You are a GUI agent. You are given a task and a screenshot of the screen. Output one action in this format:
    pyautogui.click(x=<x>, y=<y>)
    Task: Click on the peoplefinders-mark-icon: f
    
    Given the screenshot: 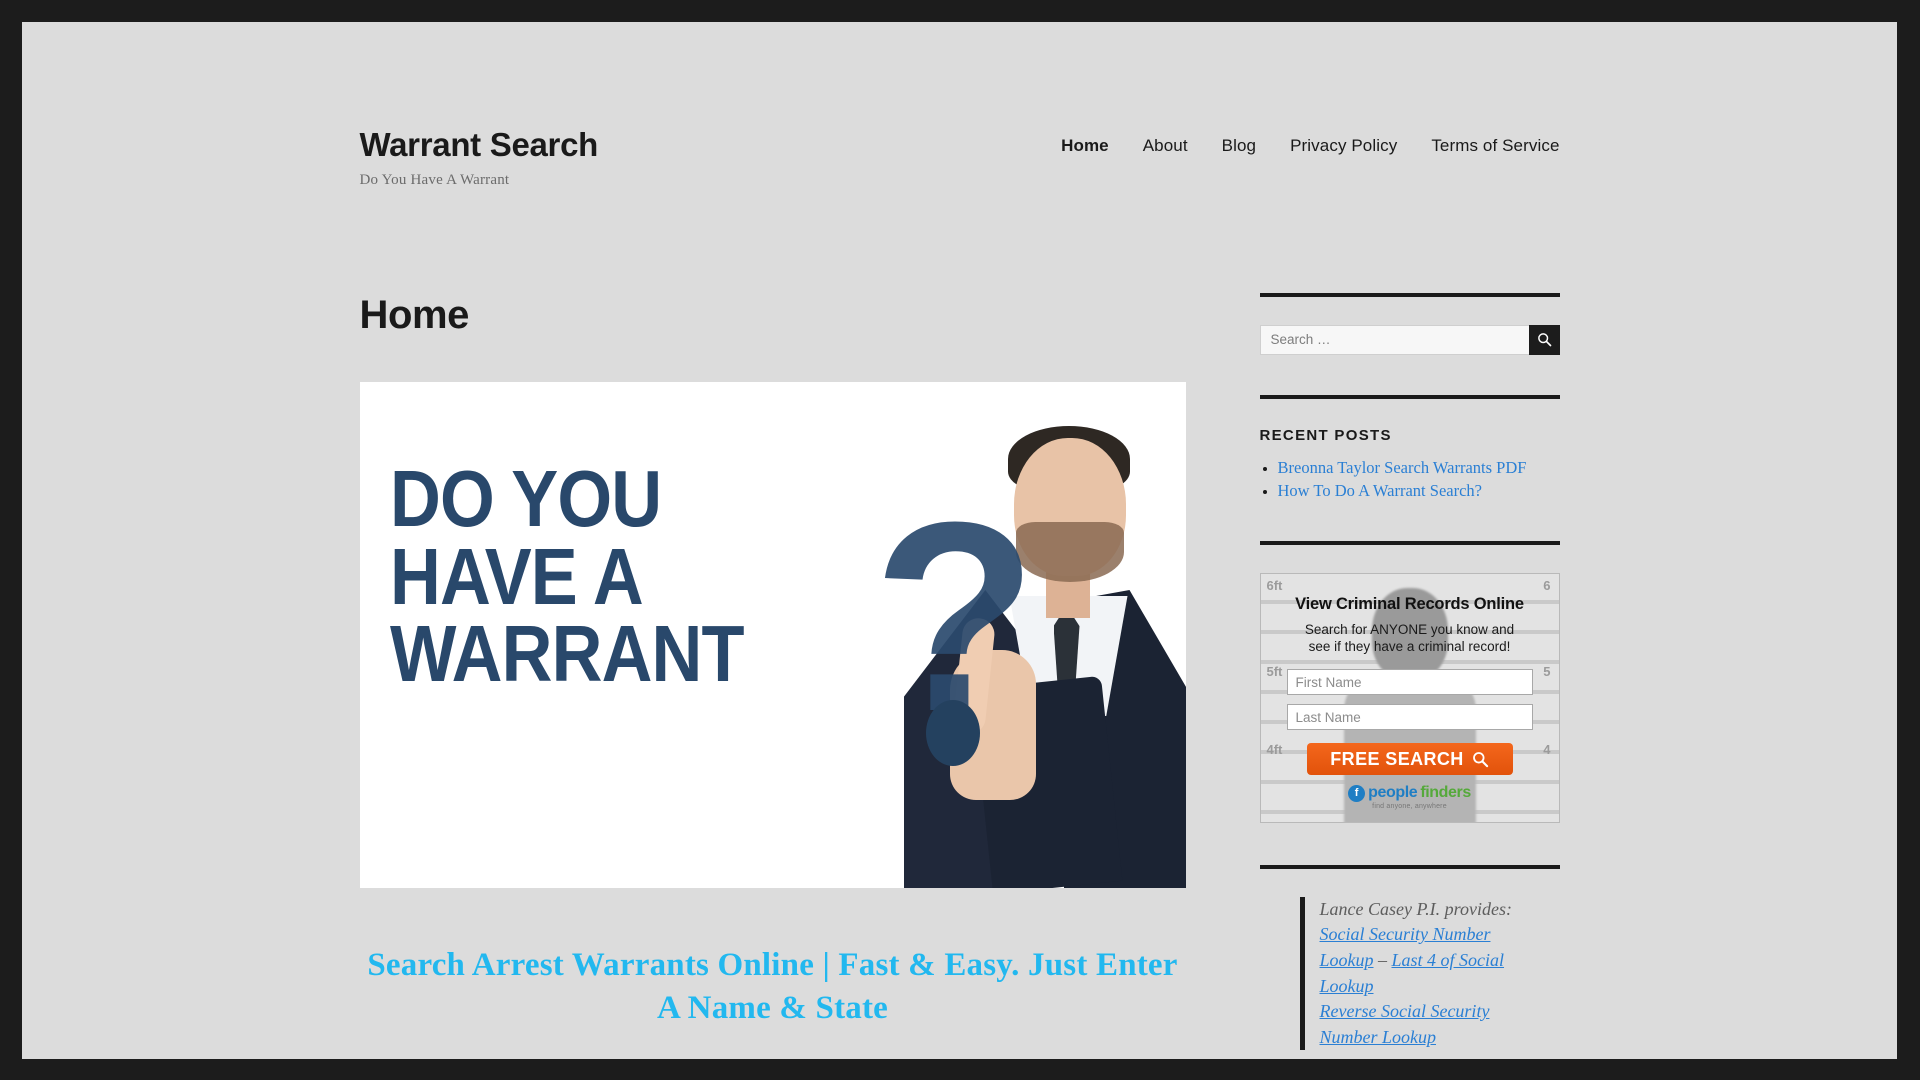 What is the action you would take?
    pyautogui.click(x=1357, y=793)
    